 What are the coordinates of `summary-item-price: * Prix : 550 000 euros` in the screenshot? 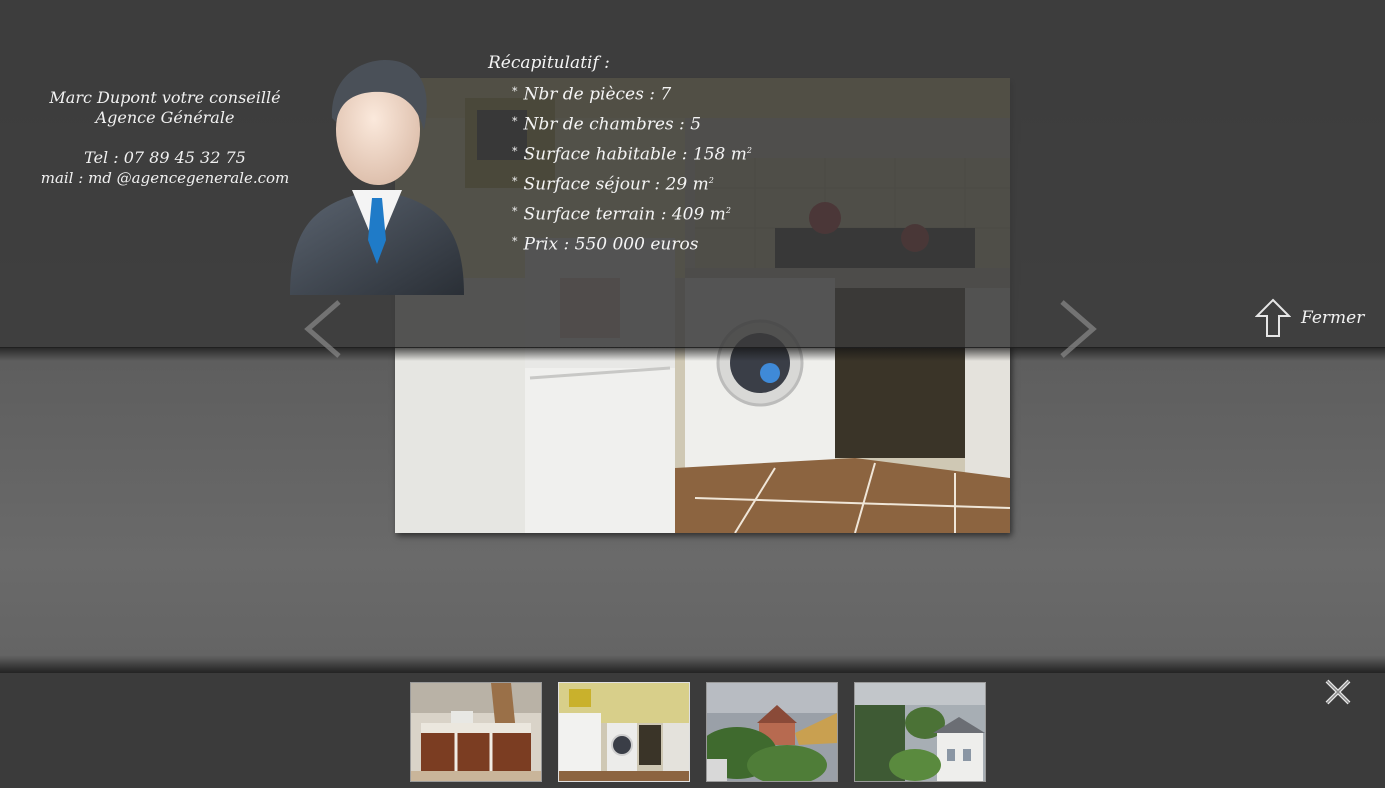 It's located at (605, 244).